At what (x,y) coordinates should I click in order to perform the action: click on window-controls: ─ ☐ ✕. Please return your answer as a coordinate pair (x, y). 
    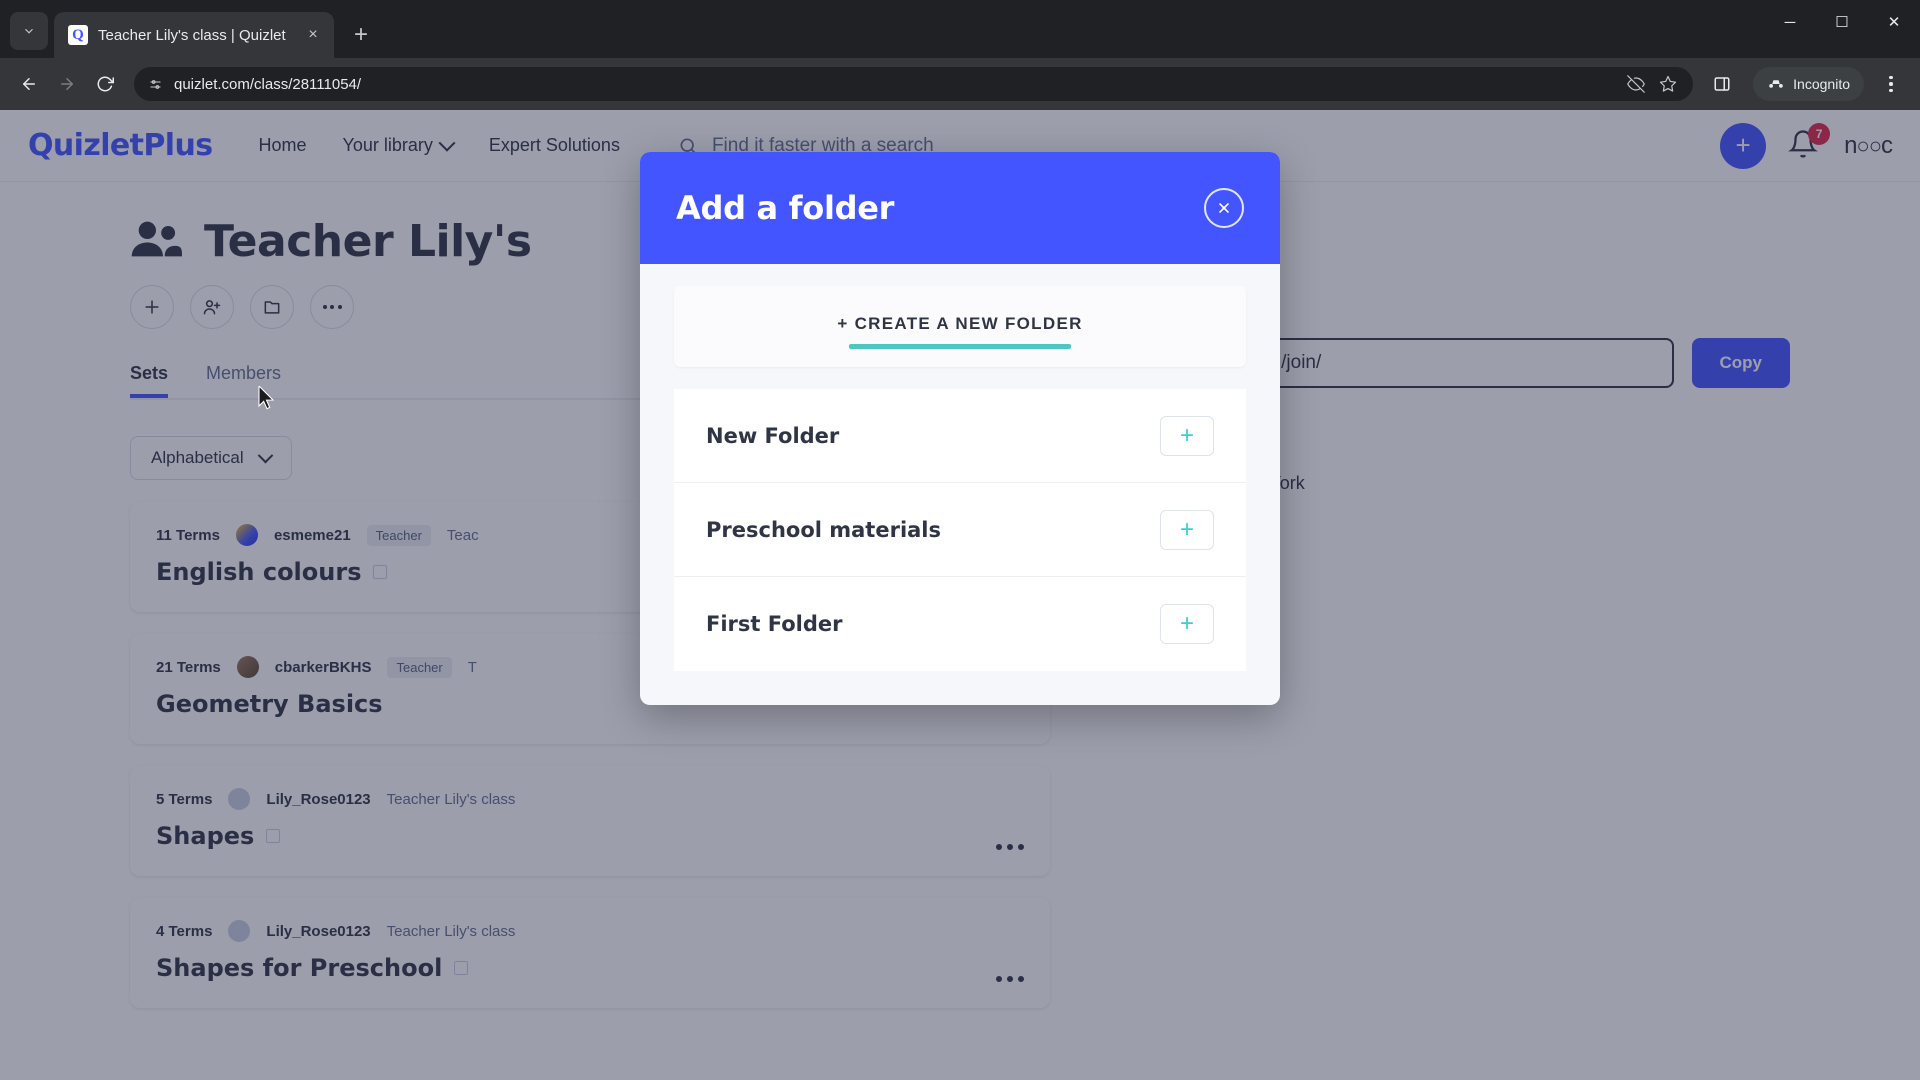
    Looking at the image, I should click on (1842, 22).